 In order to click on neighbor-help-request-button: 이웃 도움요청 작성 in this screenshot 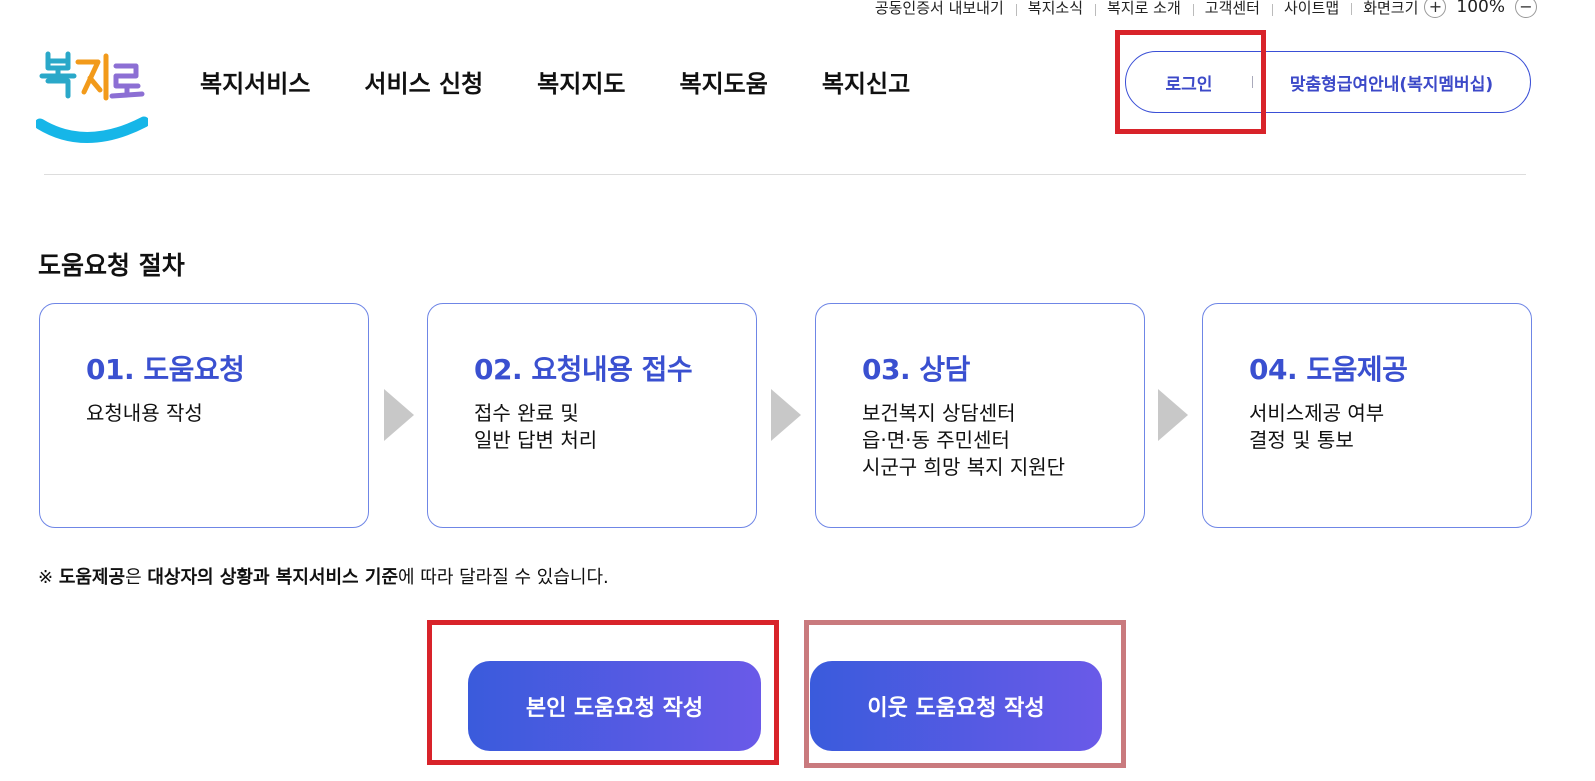, I will do `click(956, 706)`.